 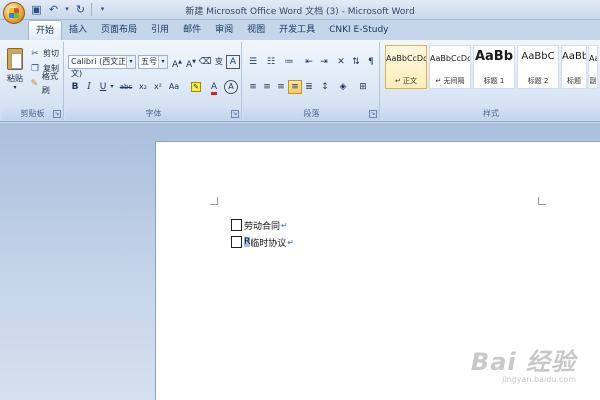 I want to click on scissors-icon: ✂, so click(x=35, y=54).